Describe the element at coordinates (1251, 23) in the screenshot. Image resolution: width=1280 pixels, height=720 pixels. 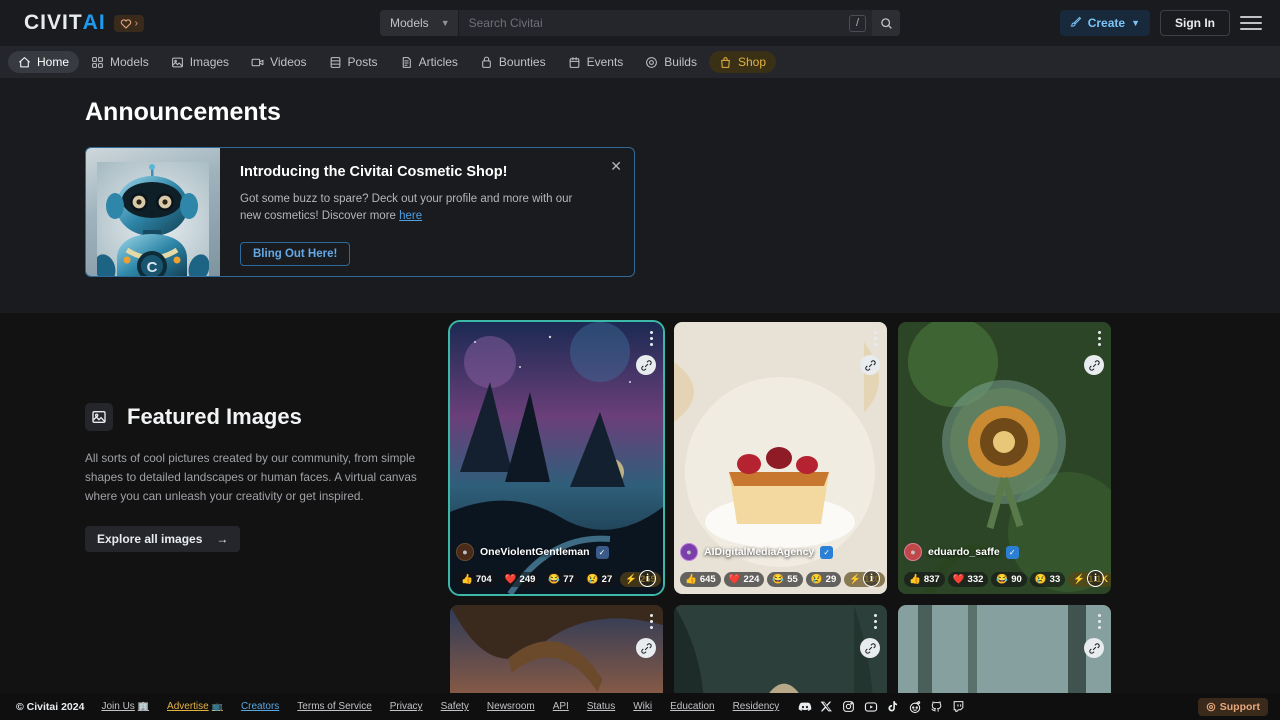
I see `hamburger-menu-icon` at that location.